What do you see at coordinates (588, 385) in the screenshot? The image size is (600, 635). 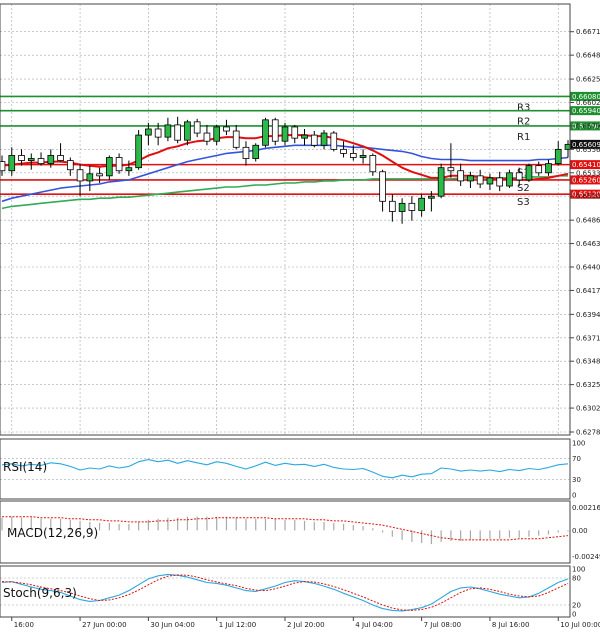 I see `price-tick-label: 0.63250` at bounding box center [588, 385].